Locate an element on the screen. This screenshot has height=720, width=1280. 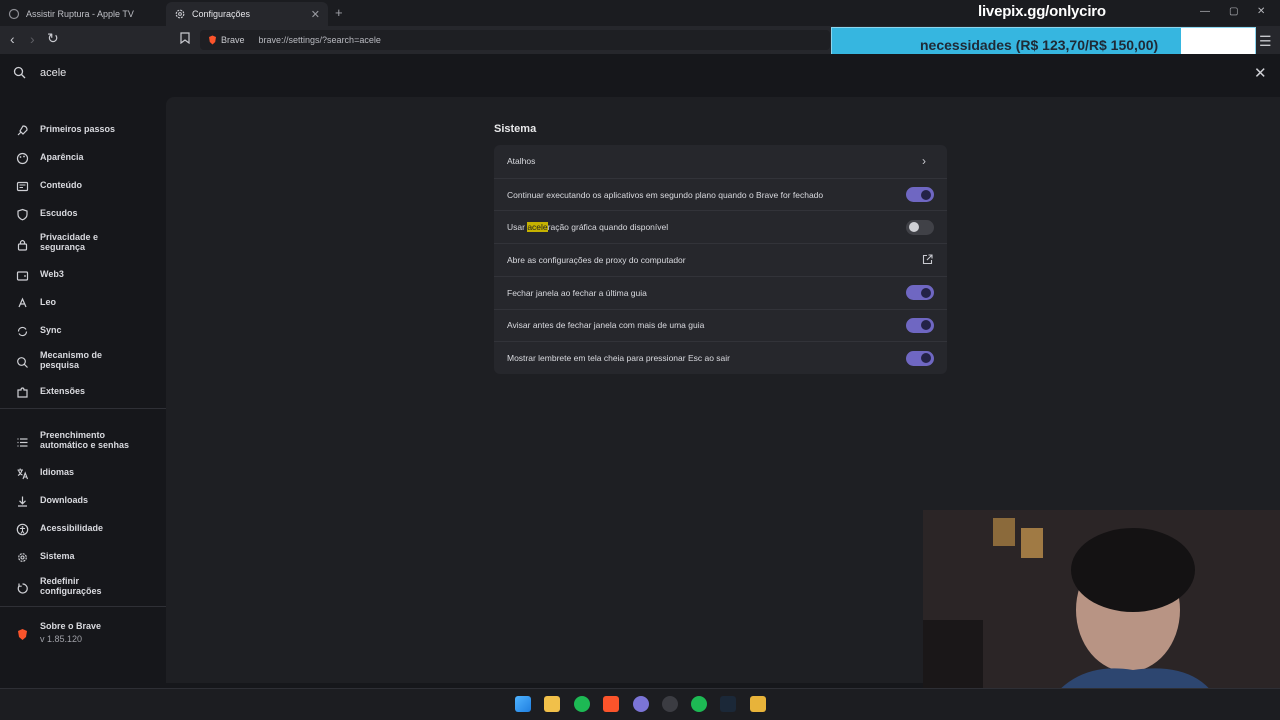
spotify-icon is located at coordinates (582, 704).